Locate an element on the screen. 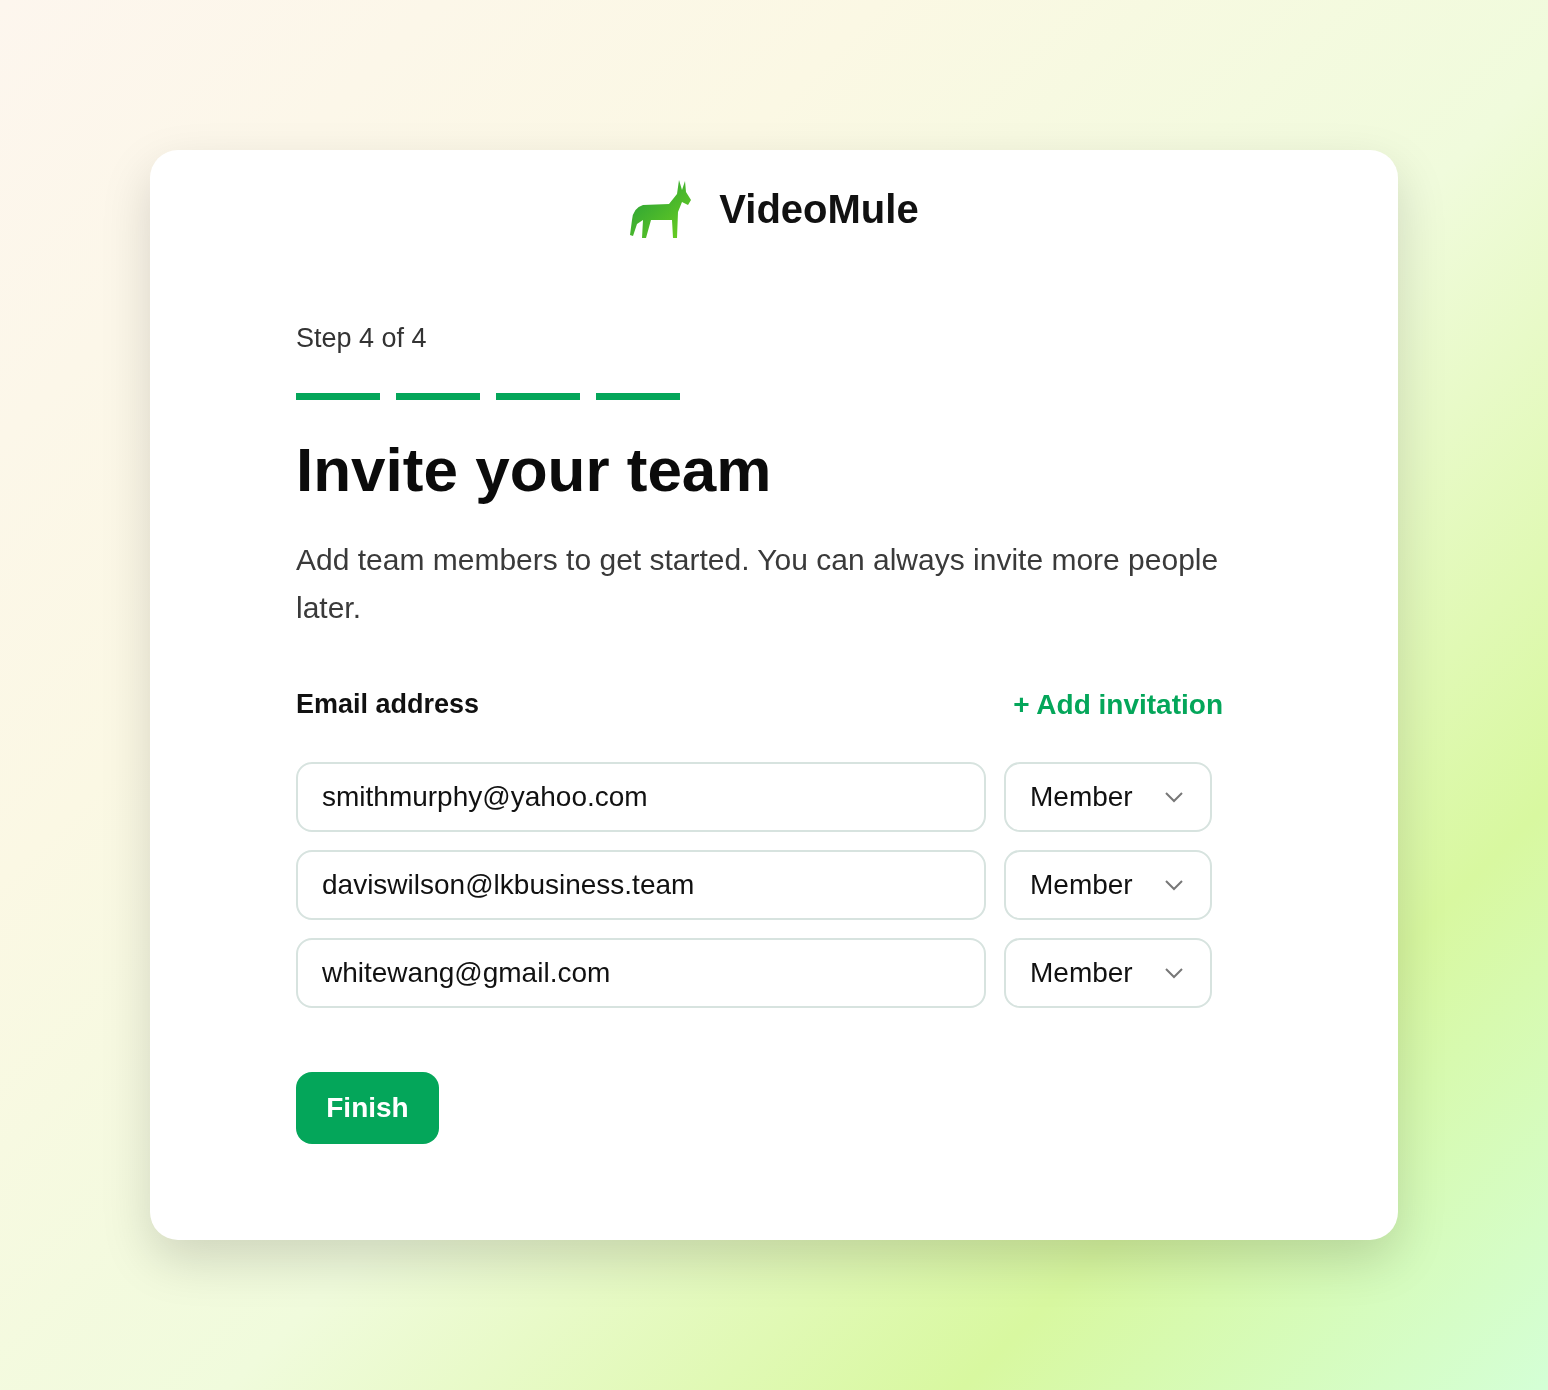  brand-name: VideoMule is located at coordinates (819, 209).